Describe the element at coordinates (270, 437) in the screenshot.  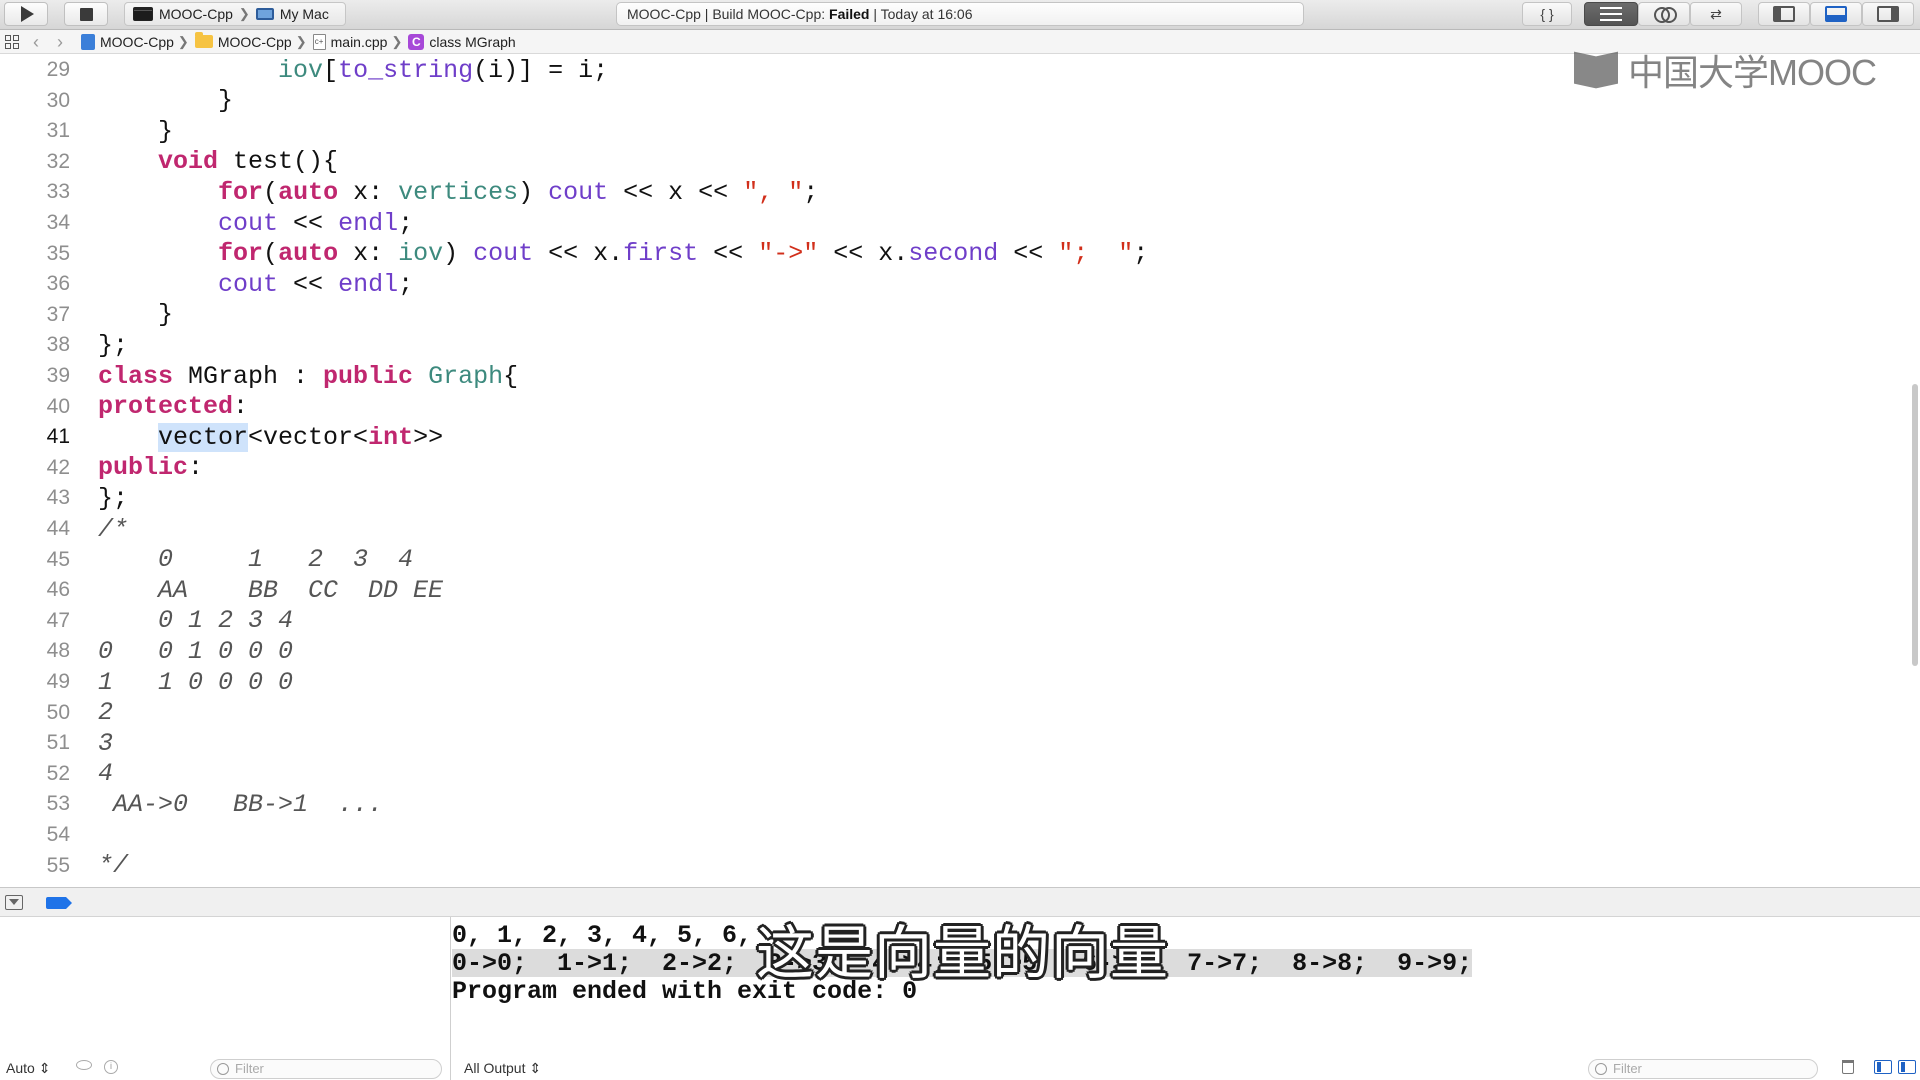
I see `code-text: vector<vector<int>>` at that location.